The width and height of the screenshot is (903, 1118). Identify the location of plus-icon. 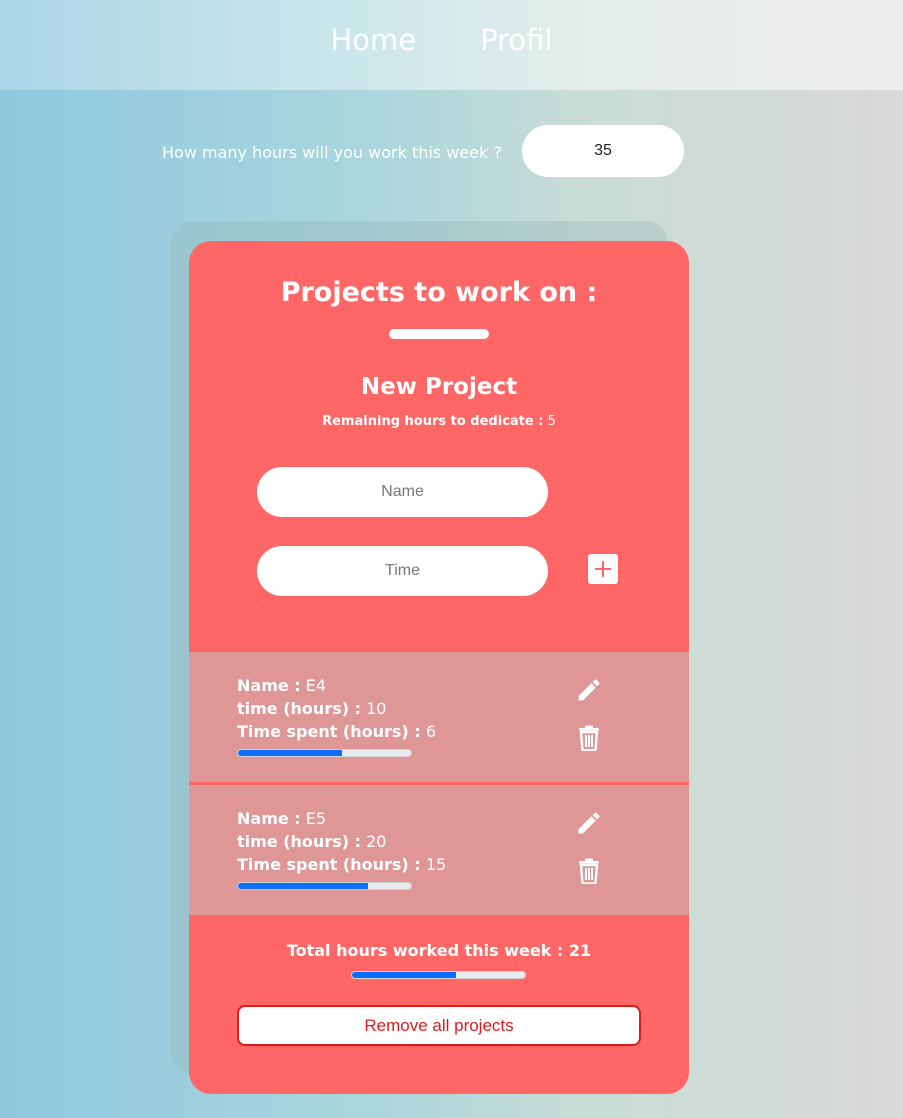
(603, 569).